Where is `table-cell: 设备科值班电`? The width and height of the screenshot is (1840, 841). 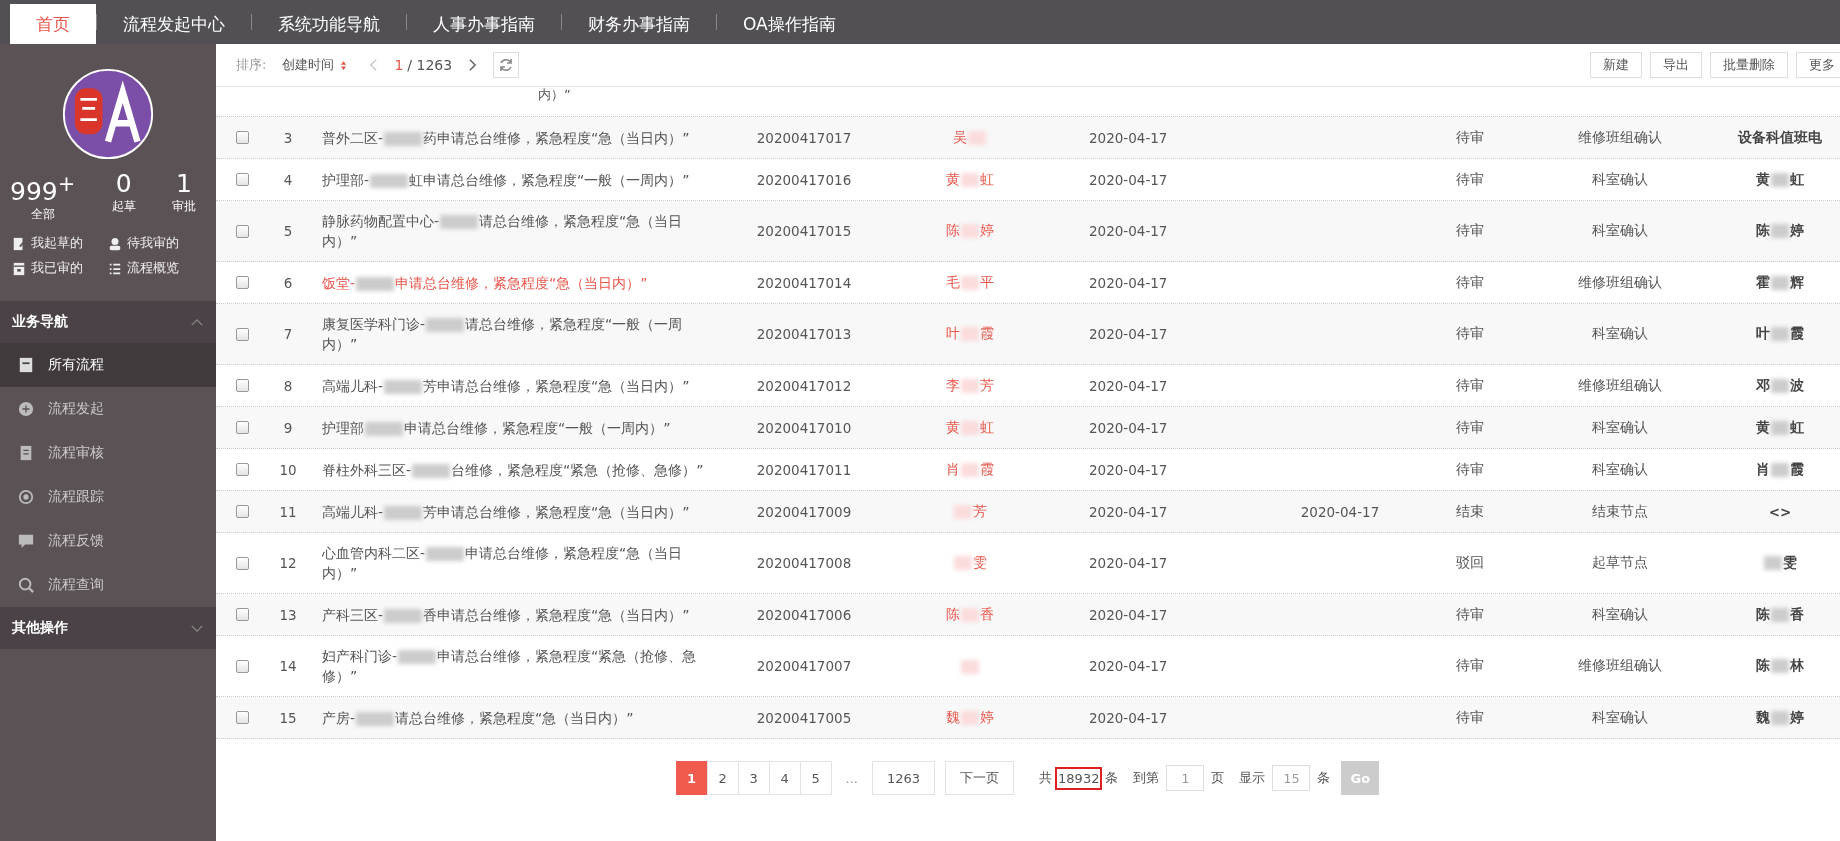
table-cell: 设备科值班电 is located at coordinates (1780, 137).